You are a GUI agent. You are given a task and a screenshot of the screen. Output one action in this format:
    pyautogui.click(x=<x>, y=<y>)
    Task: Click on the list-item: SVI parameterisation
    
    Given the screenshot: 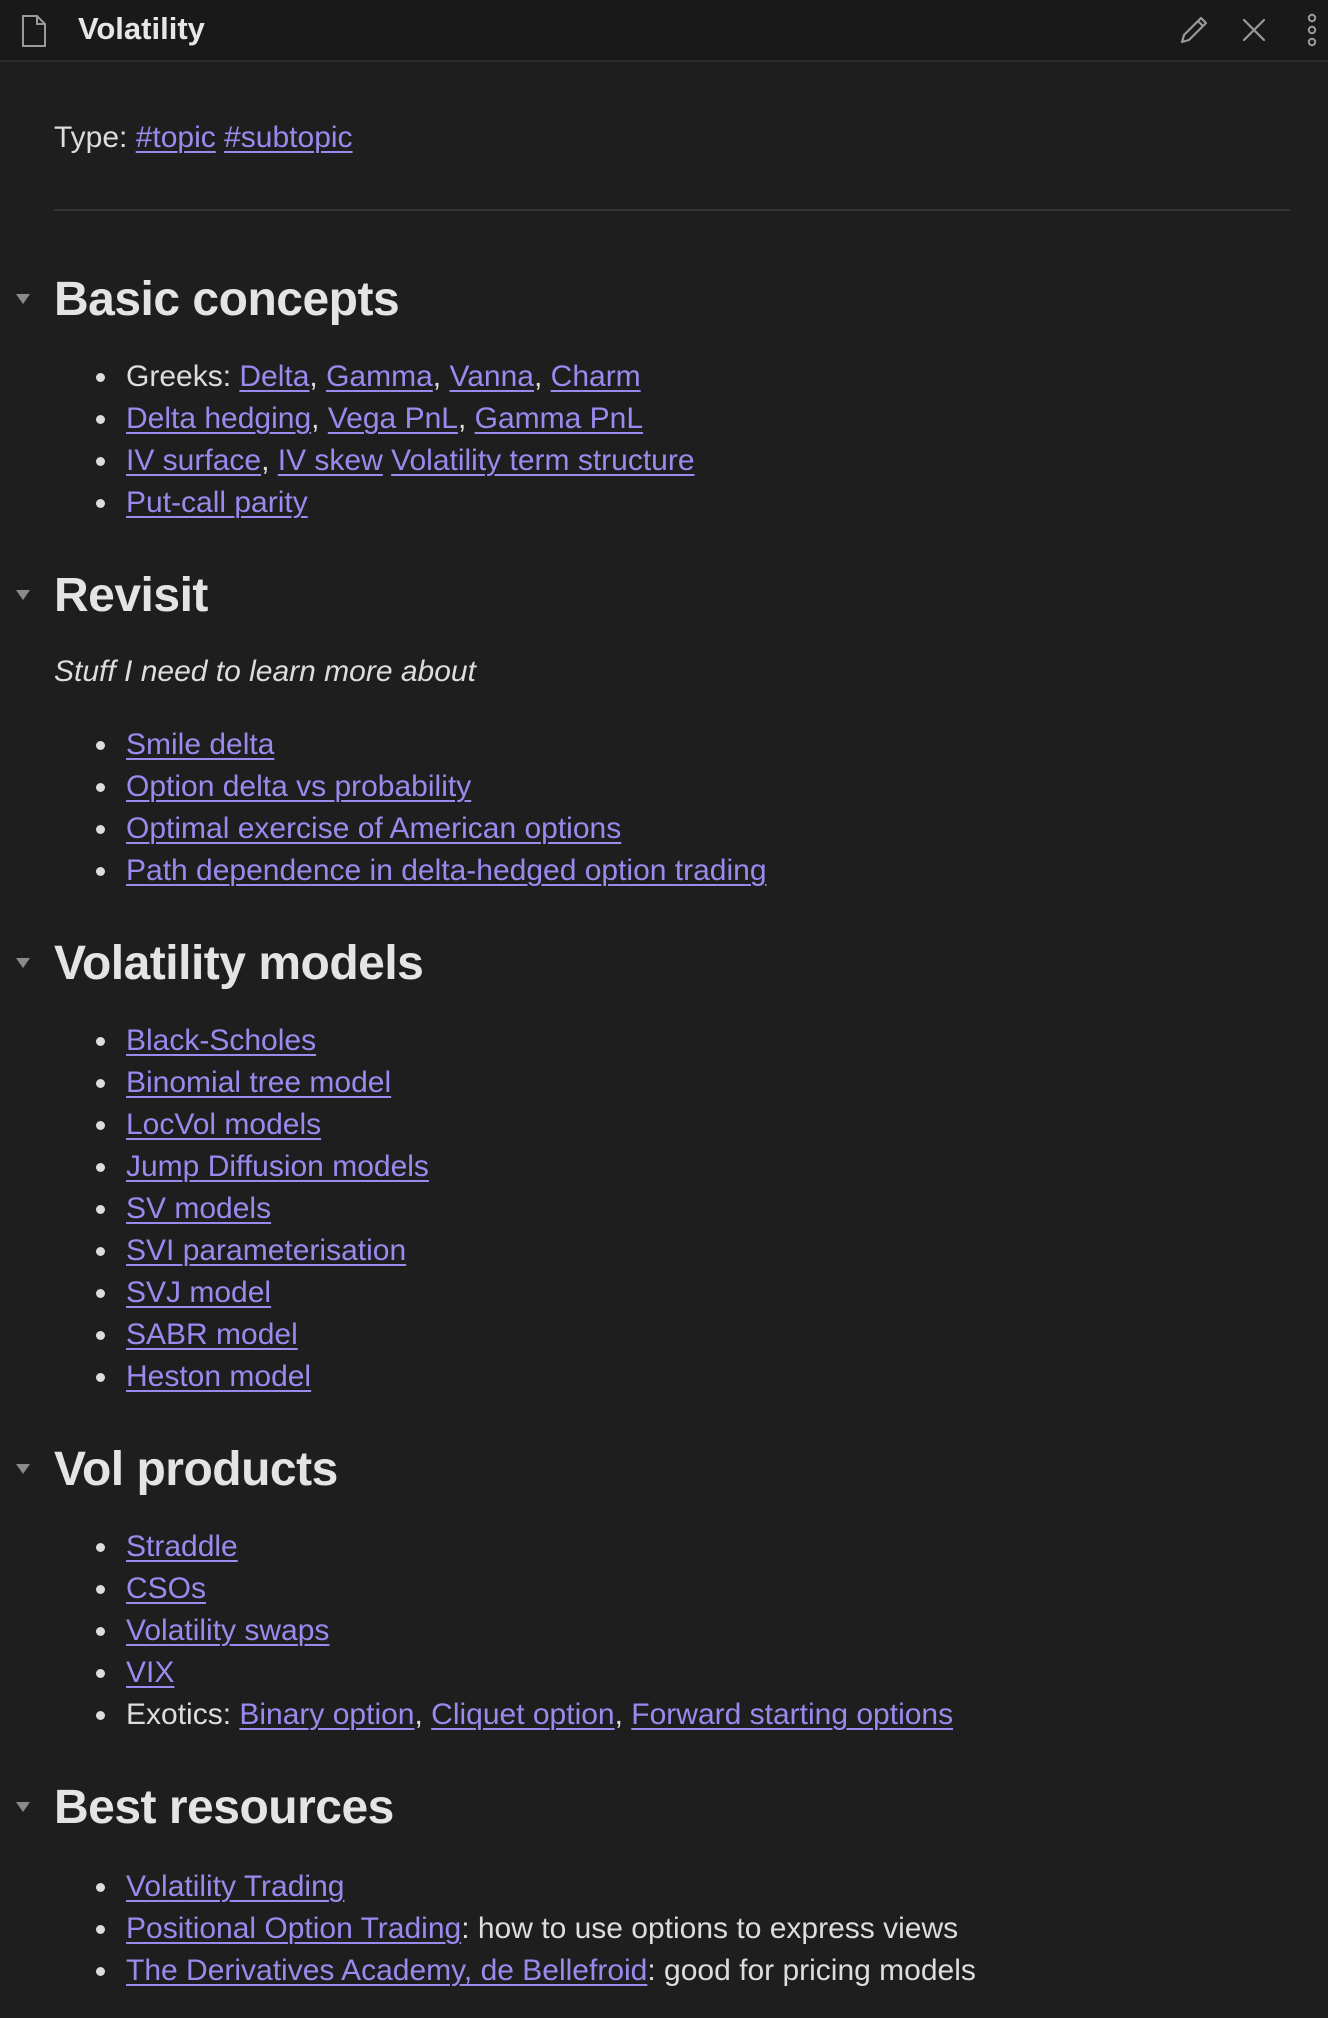 What is the action you would take?
    pyautogui.click(x=214, y=1251)
    